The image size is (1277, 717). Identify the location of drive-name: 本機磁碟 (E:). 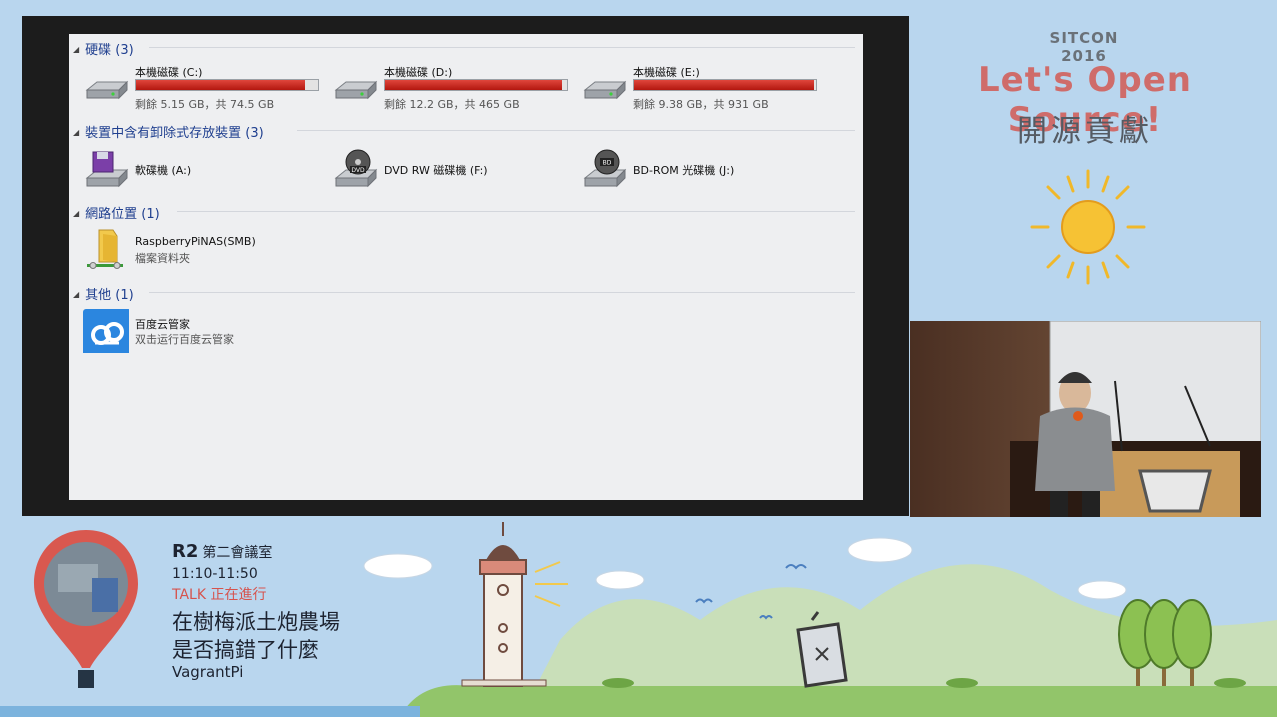
(666, 72).